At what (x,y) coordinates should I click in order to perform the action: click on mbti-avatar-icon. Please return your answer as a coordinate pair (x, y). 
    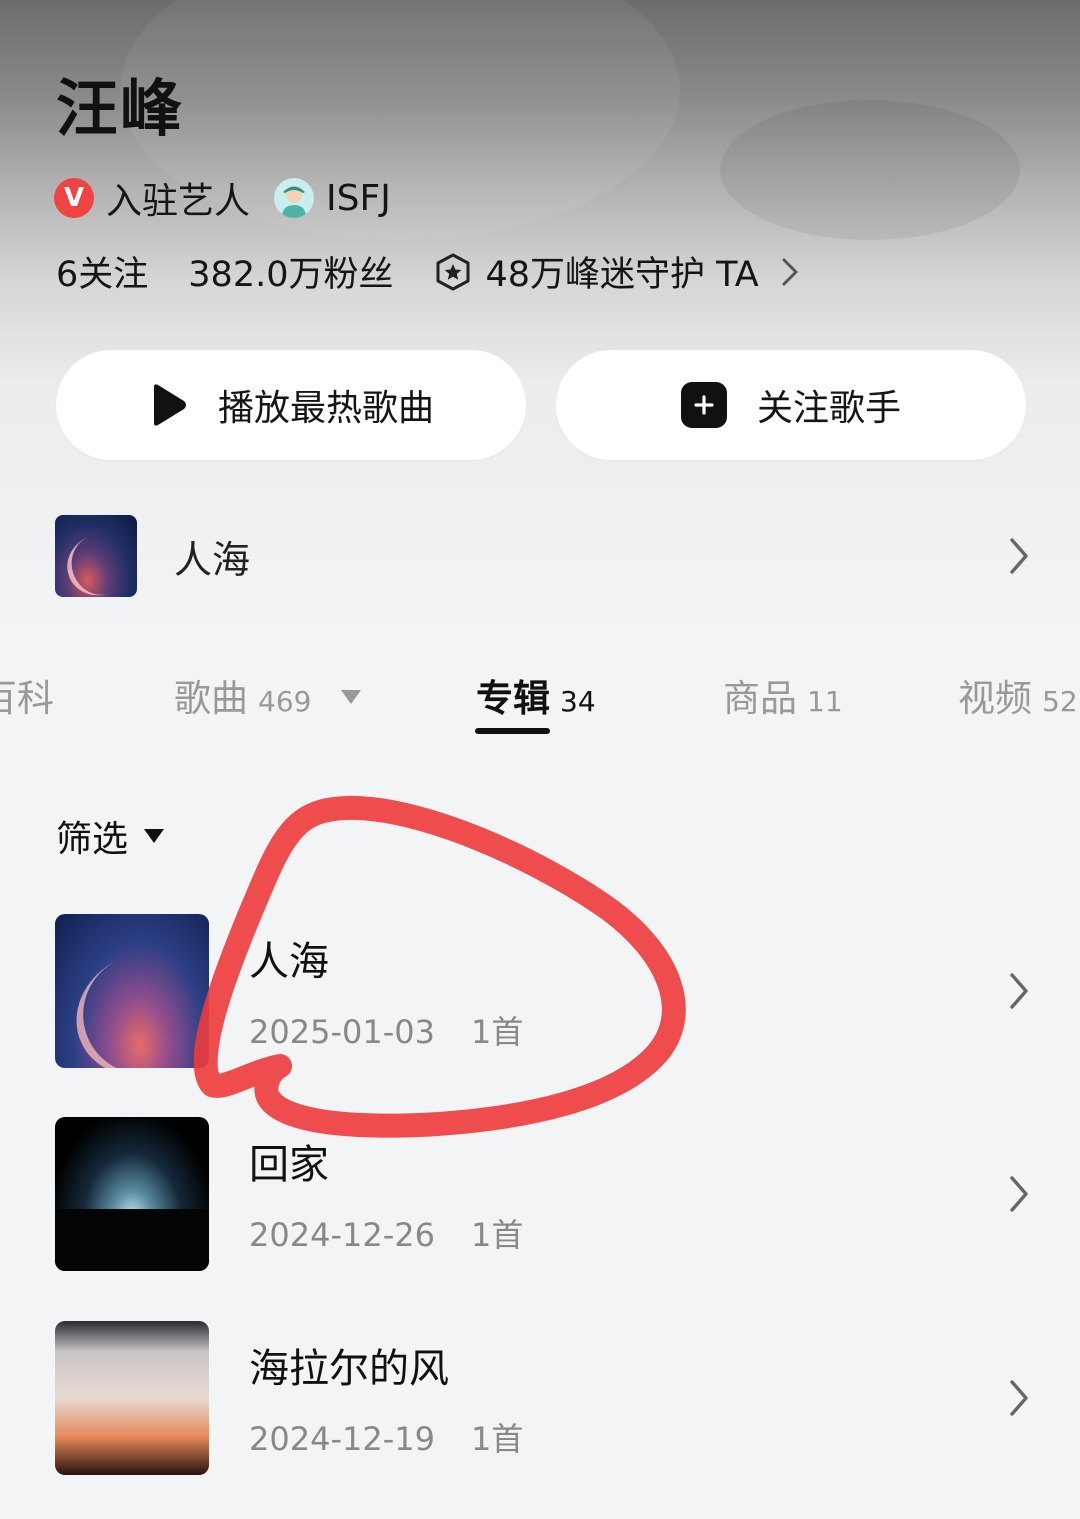
    Looking at the image, I should click on (294, 198).